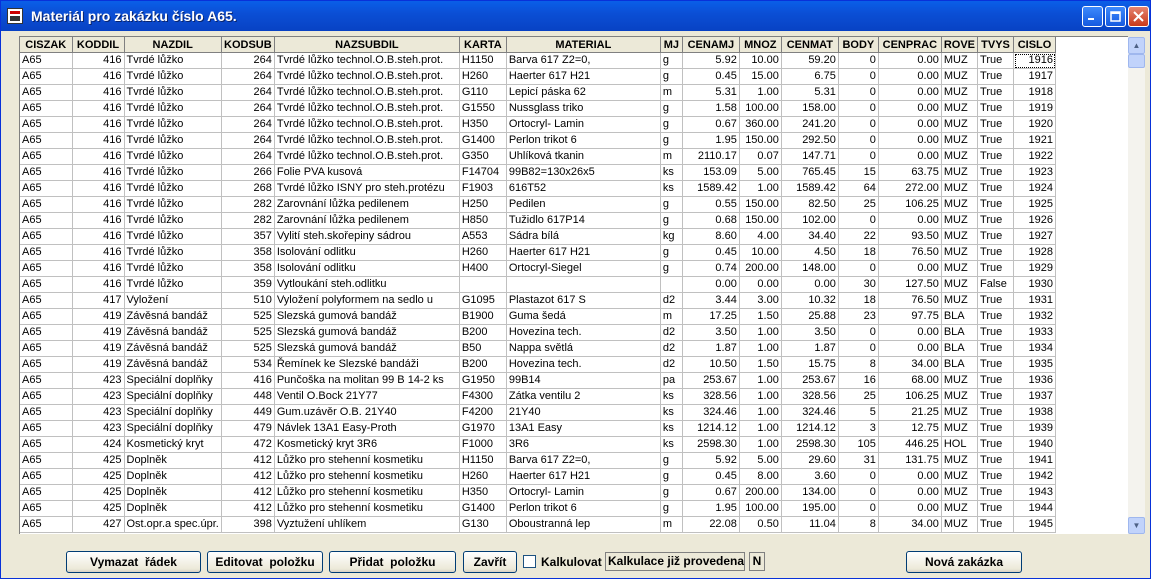  What do you see at coordinates (760, 45) in the screenshot?
I see `column-header-mnoz: MNOZ` at bounding box center [760, 45].